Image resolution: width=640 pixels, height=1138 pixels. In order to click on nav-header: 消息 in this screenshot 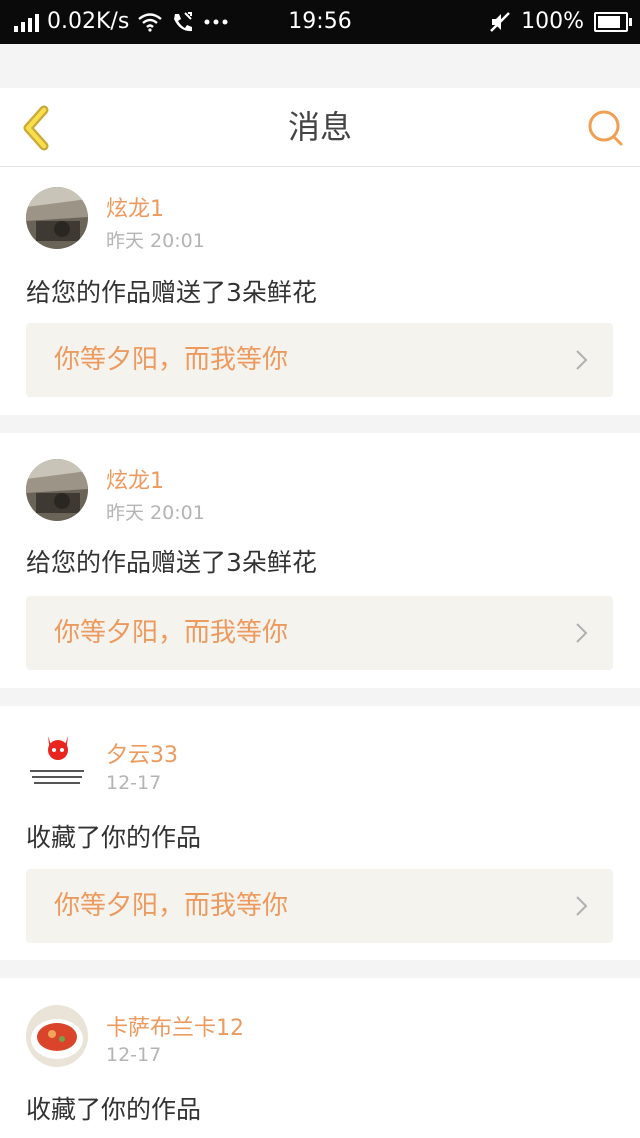, I will do `click(320, 127)`.